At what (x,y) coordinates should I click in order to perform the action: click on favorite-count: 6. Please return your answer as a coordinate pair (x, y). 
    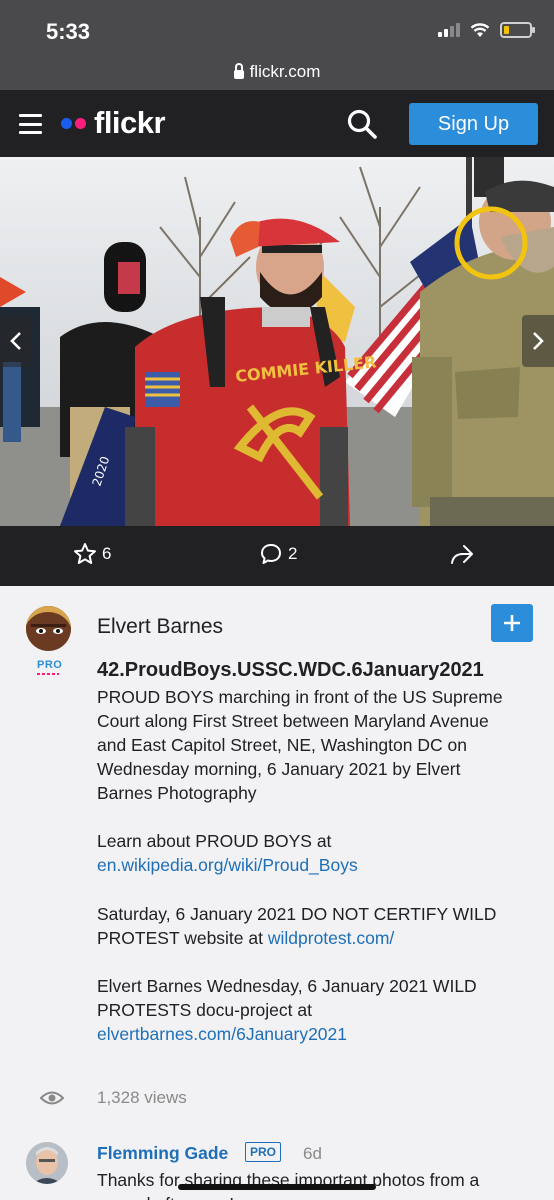
    Looking at the image, I should click on (107, 553).